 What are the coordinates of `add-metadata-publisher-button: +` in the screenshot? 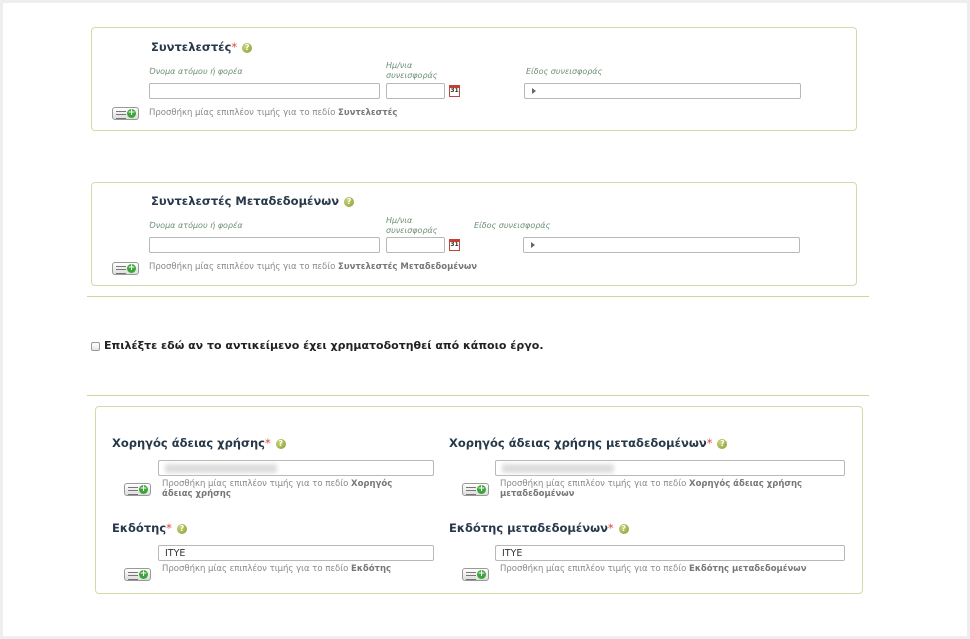 It's located at (475, 574).